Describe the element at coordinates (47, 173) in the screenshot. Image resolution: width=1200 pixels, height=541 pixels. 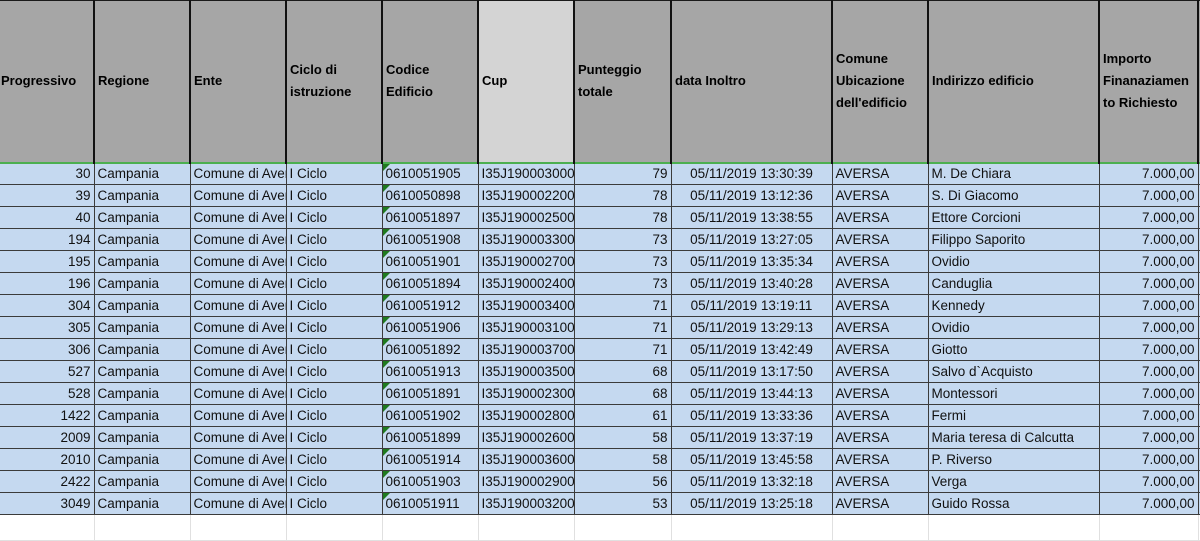
I see `cell-progressivo: 30` at that location.